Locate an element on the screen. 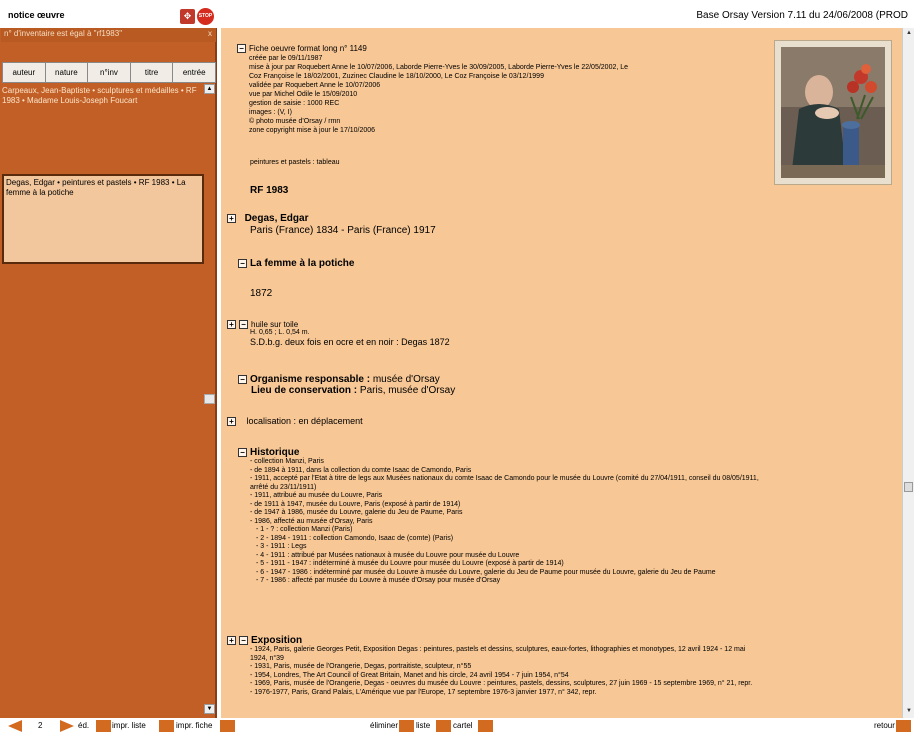 The height and width of the screenshot is (733, 914). location-section: + localisation : en déplacement is located at coordinates (295, 421).